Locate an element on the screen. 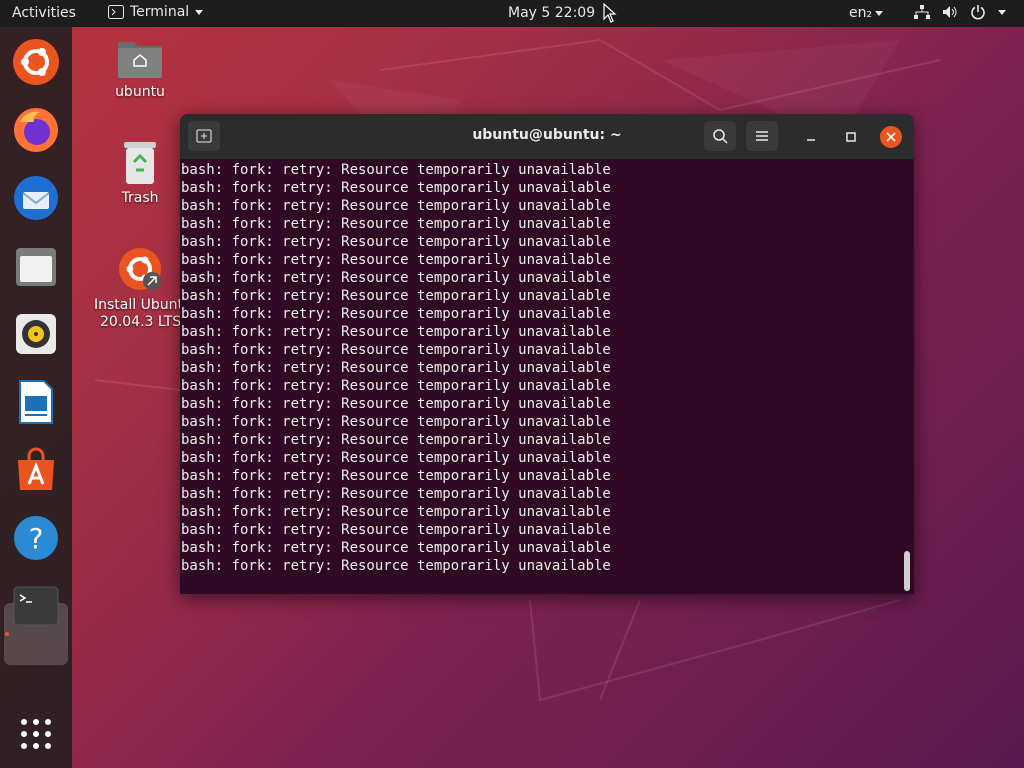 This screenshot has width=1024, height=768. running-indicator is located at coordinates (7, 634).